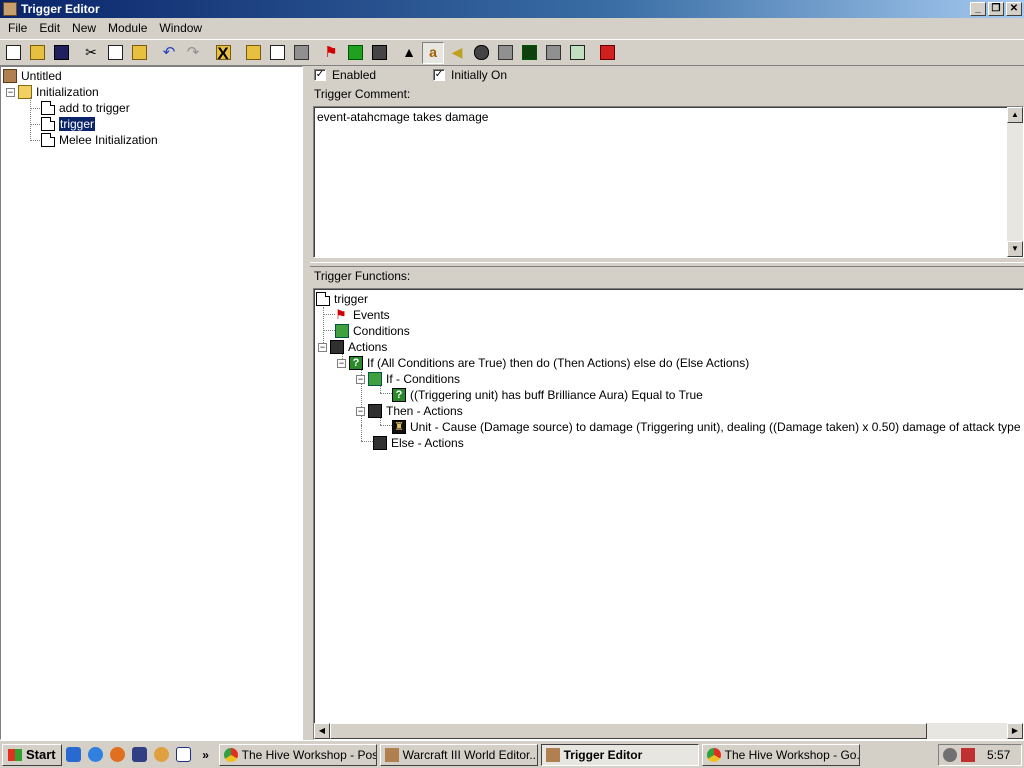  I want to click on new-trigger-button, so click(277, 53).